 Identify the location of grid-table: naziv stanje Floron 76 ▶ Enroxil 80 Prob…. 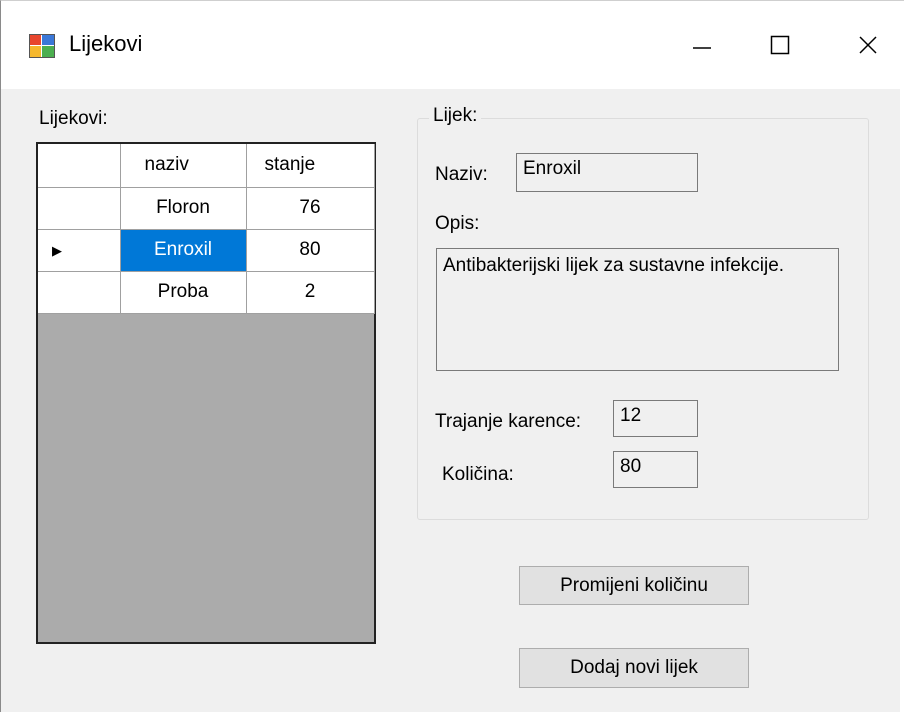
(206, 229).